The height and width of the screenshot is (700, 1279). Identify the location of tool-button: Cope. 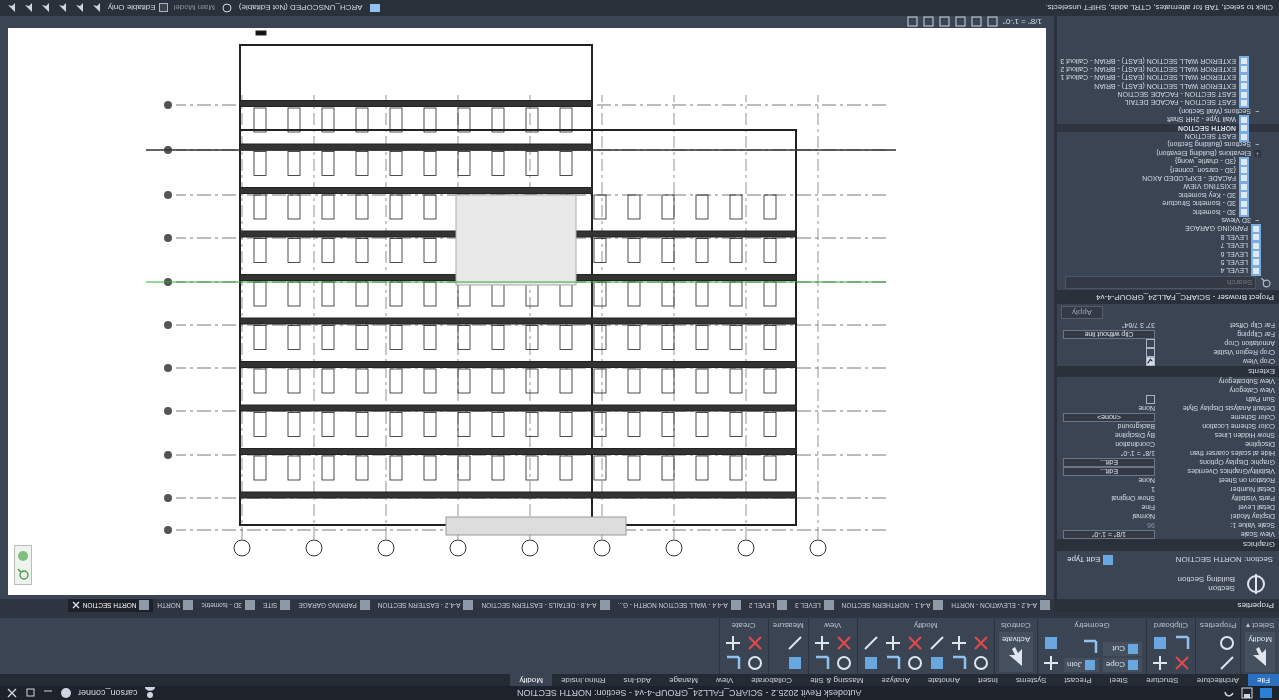
(1122, 665).